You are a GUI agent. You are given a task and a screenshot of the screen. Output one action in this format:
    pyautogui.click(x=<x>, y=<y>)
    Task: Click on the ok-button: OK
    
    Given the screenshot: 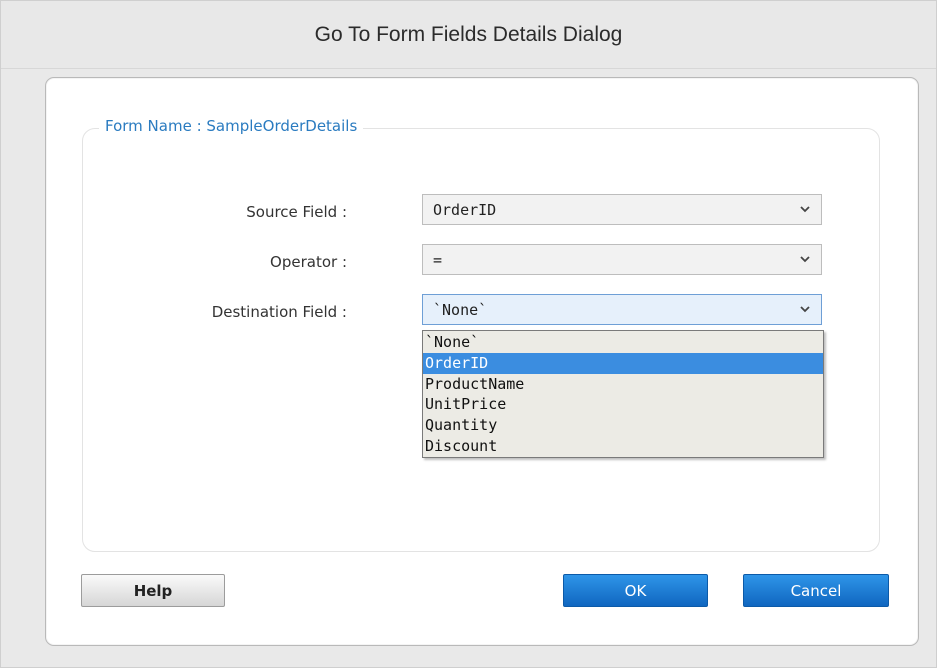 What is the action you would take?
    pyautogui.click(x=635, y=590)
    